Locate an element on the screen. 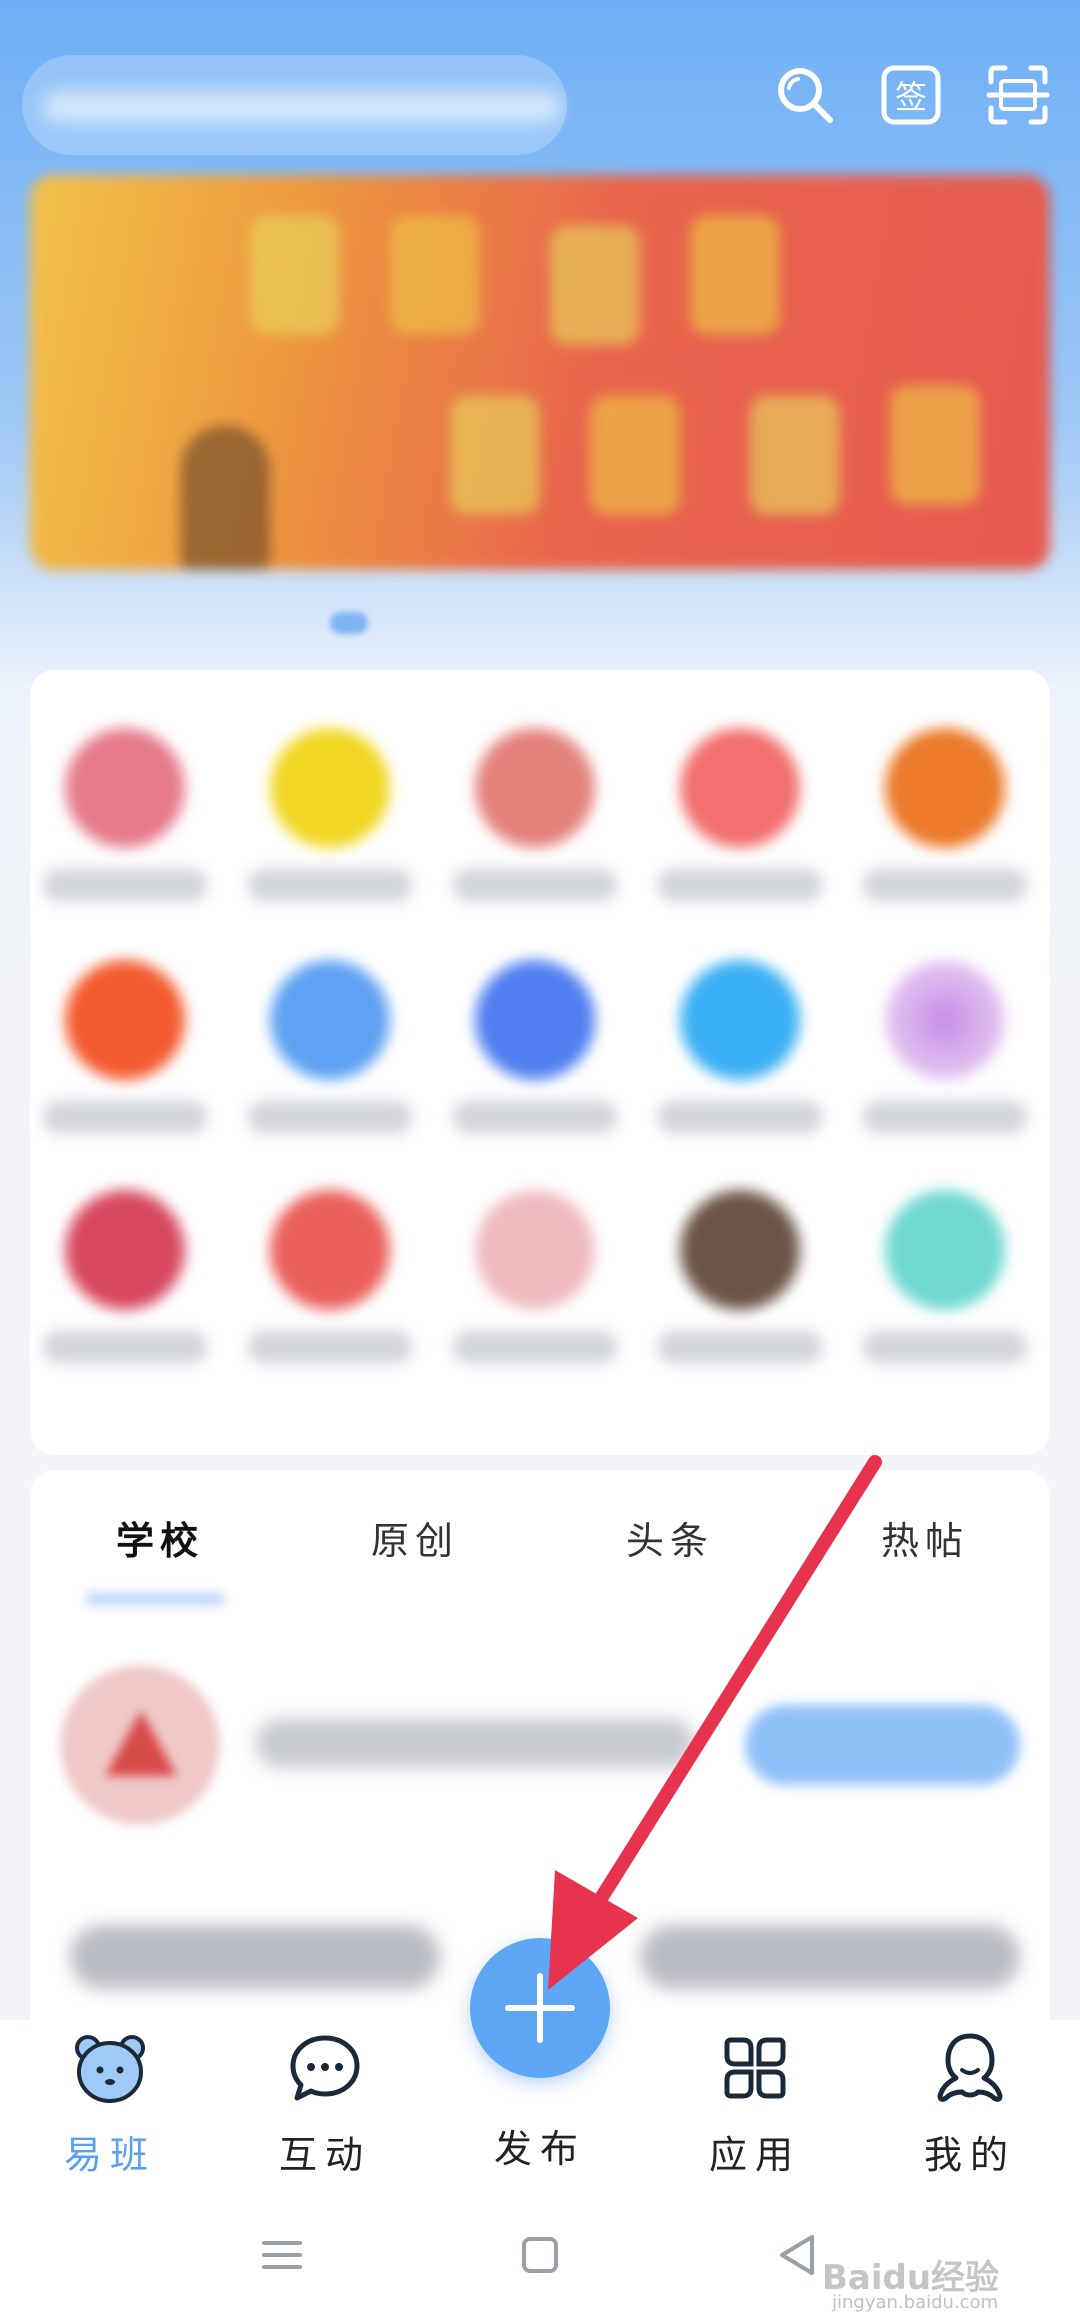  search-icon is located at coordinates (805, 95).